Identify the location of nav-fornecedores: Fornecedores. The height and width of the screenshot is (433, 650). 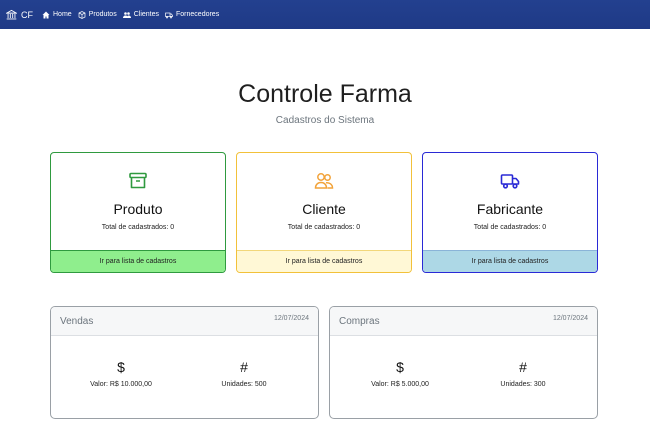
(192, 15).